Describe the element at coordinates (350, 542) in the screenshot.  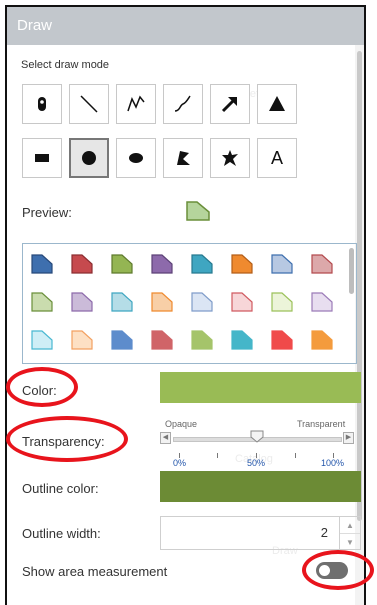
I see `spinner-down-icon: ▼` at that location.